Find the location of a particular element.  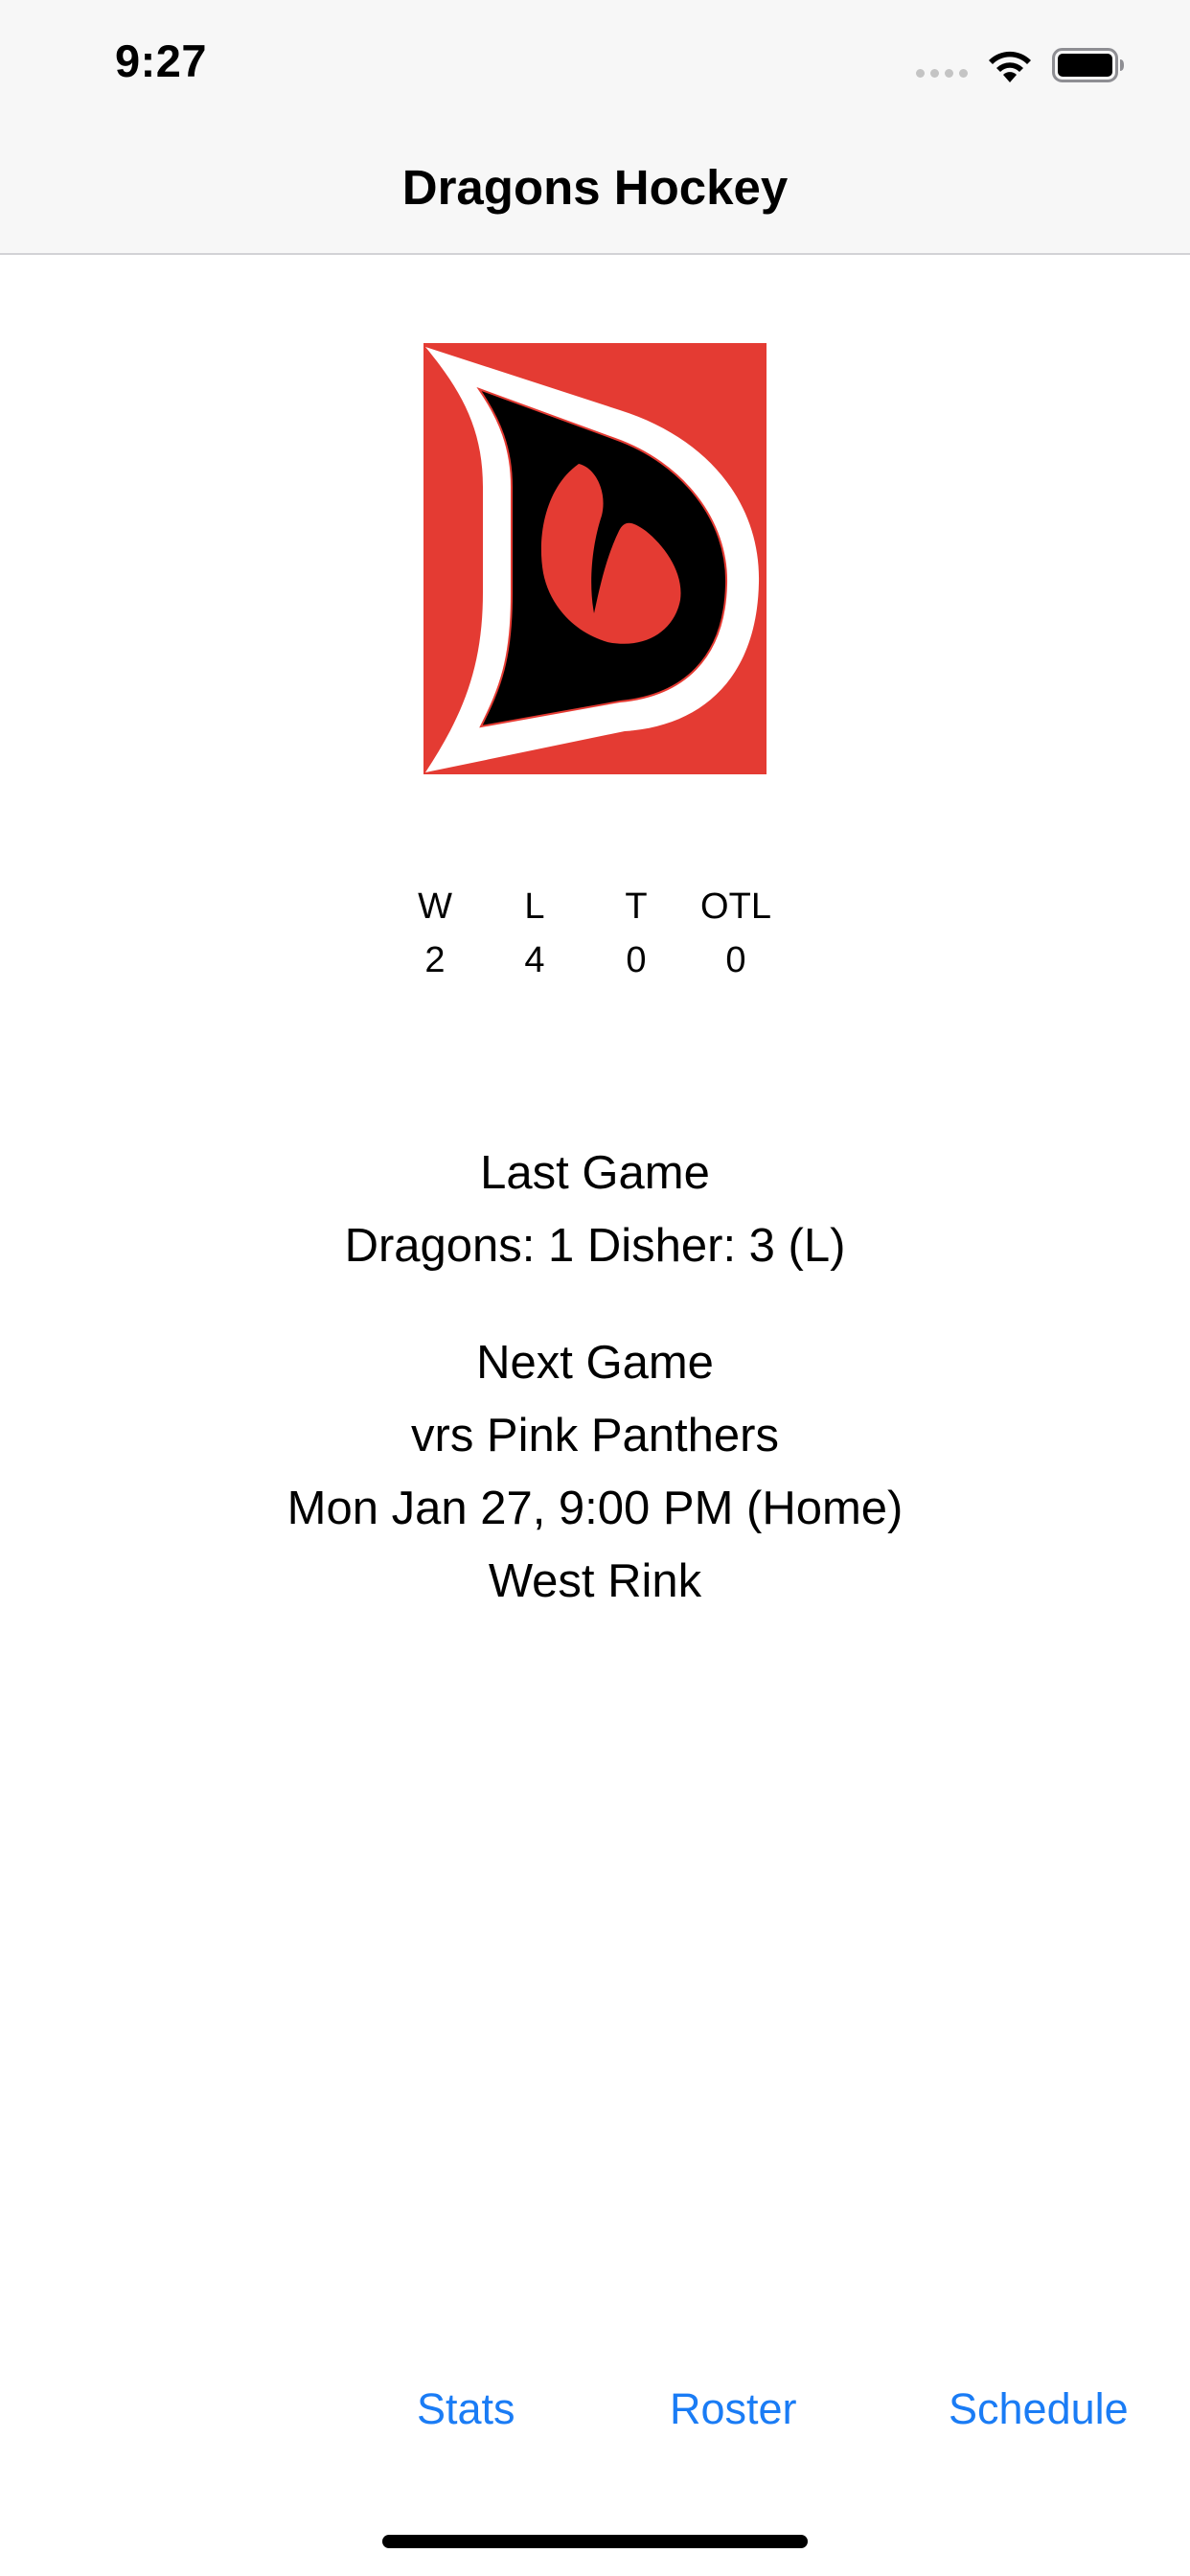

record-label: L is located at coordinates (534, 906).